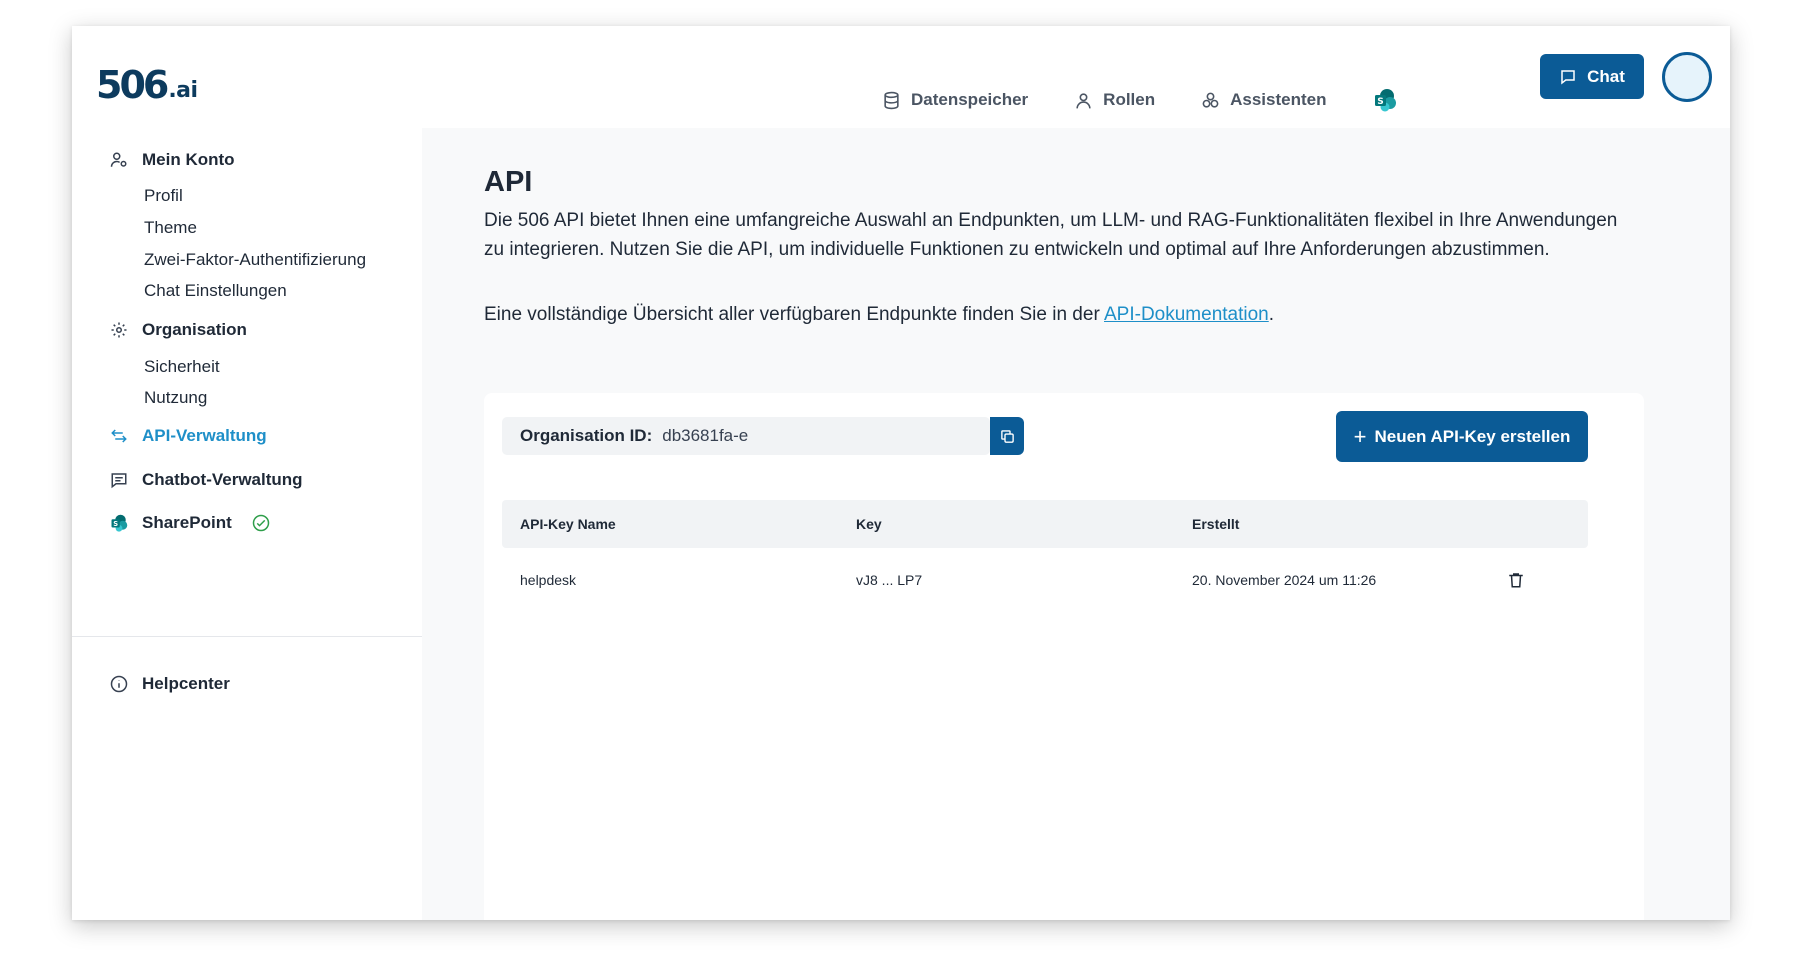 This screenshot has height=960, width=1800. I want to click on organisation-id-label: Organisation ID:, so click(586, 435).